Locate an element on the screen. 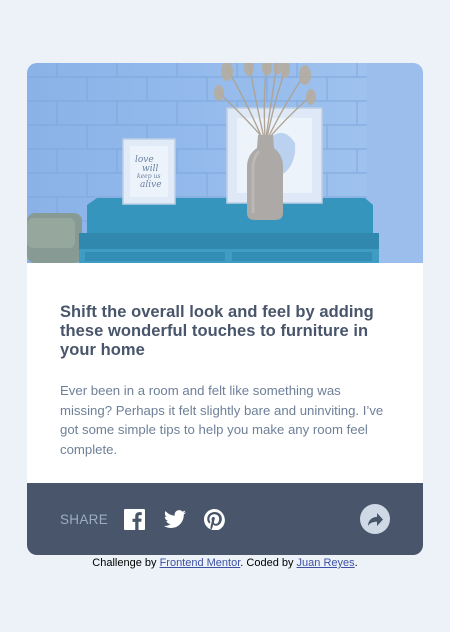  frontend-mentor-link: Frontend Mentor is located at coordinates (200, 563).